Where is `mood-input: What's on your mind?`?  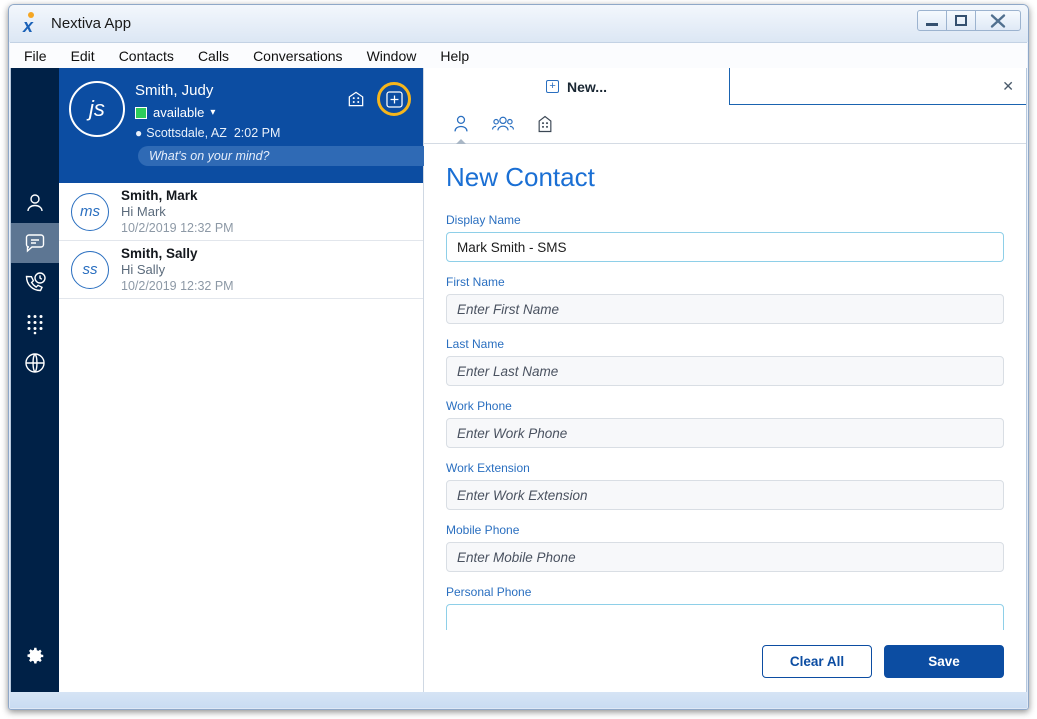 mood-input: What's on your mind? is located at coordinates (291, 156).